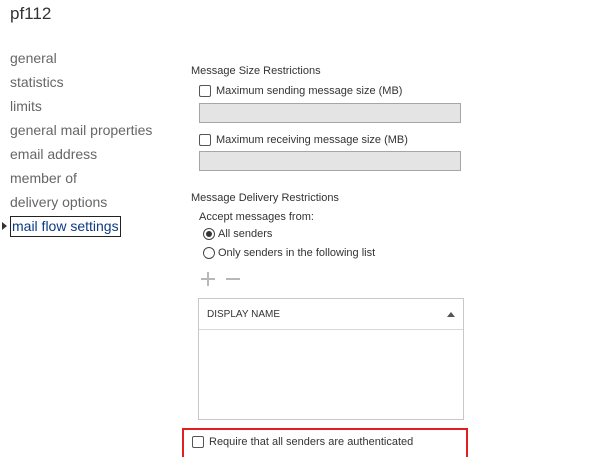  Describe the element at coordinates (330, 161) in the screenshot. I see `max-receive-input` at that location.